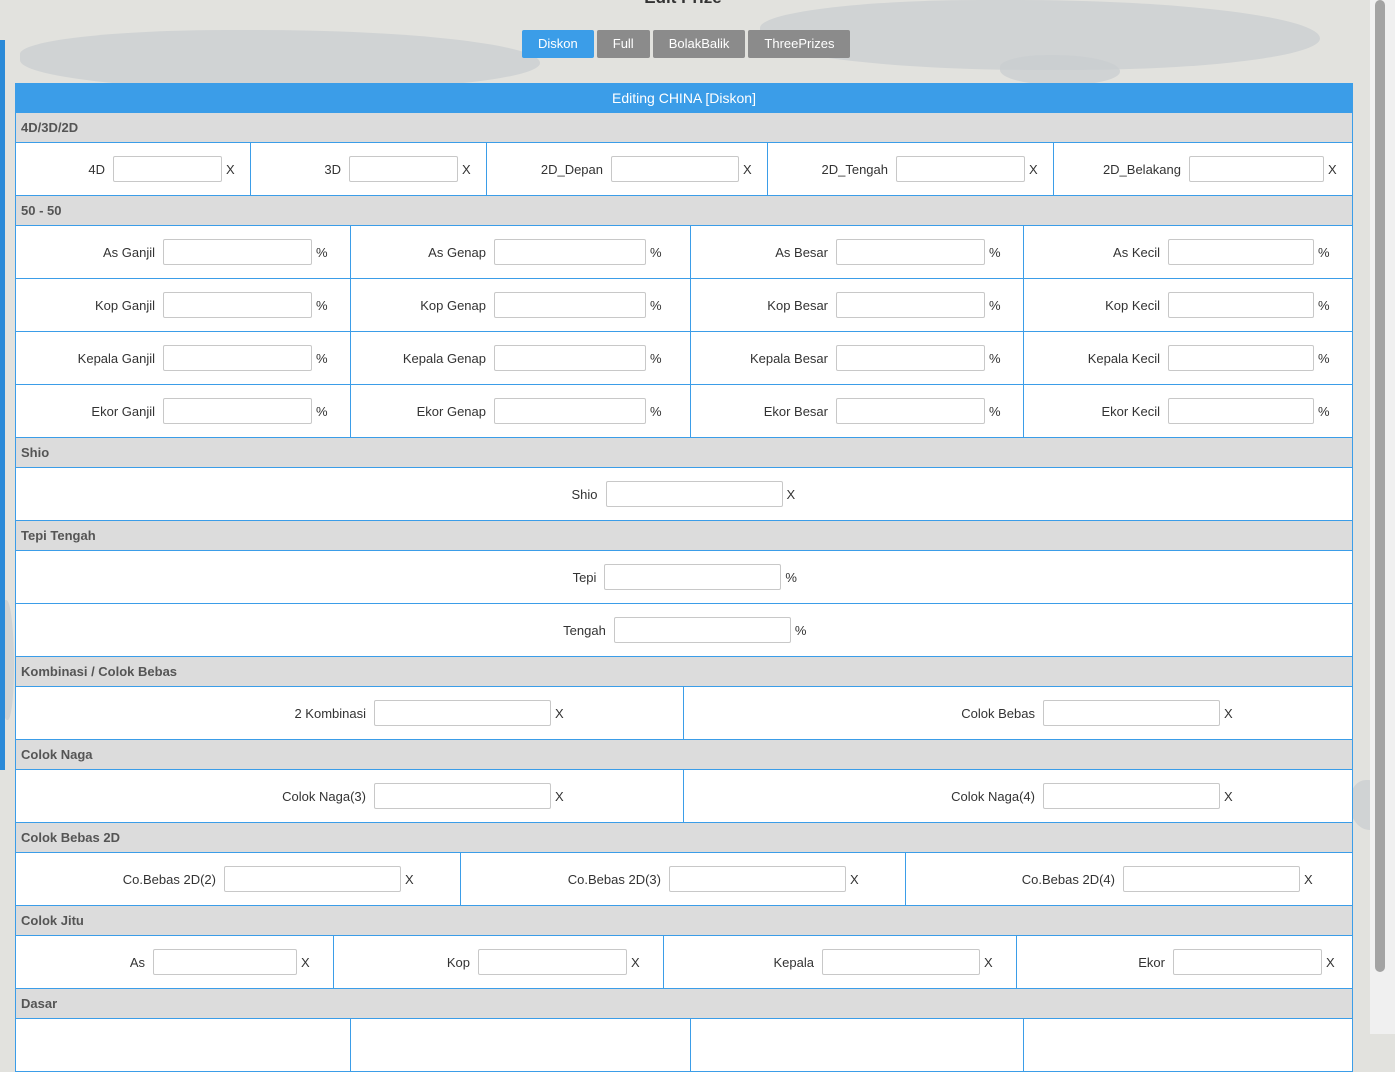 Image resolution: width=1395 pixels, height=1072 pixels. I want to click on input-jitu-kop, so click(552, 962).